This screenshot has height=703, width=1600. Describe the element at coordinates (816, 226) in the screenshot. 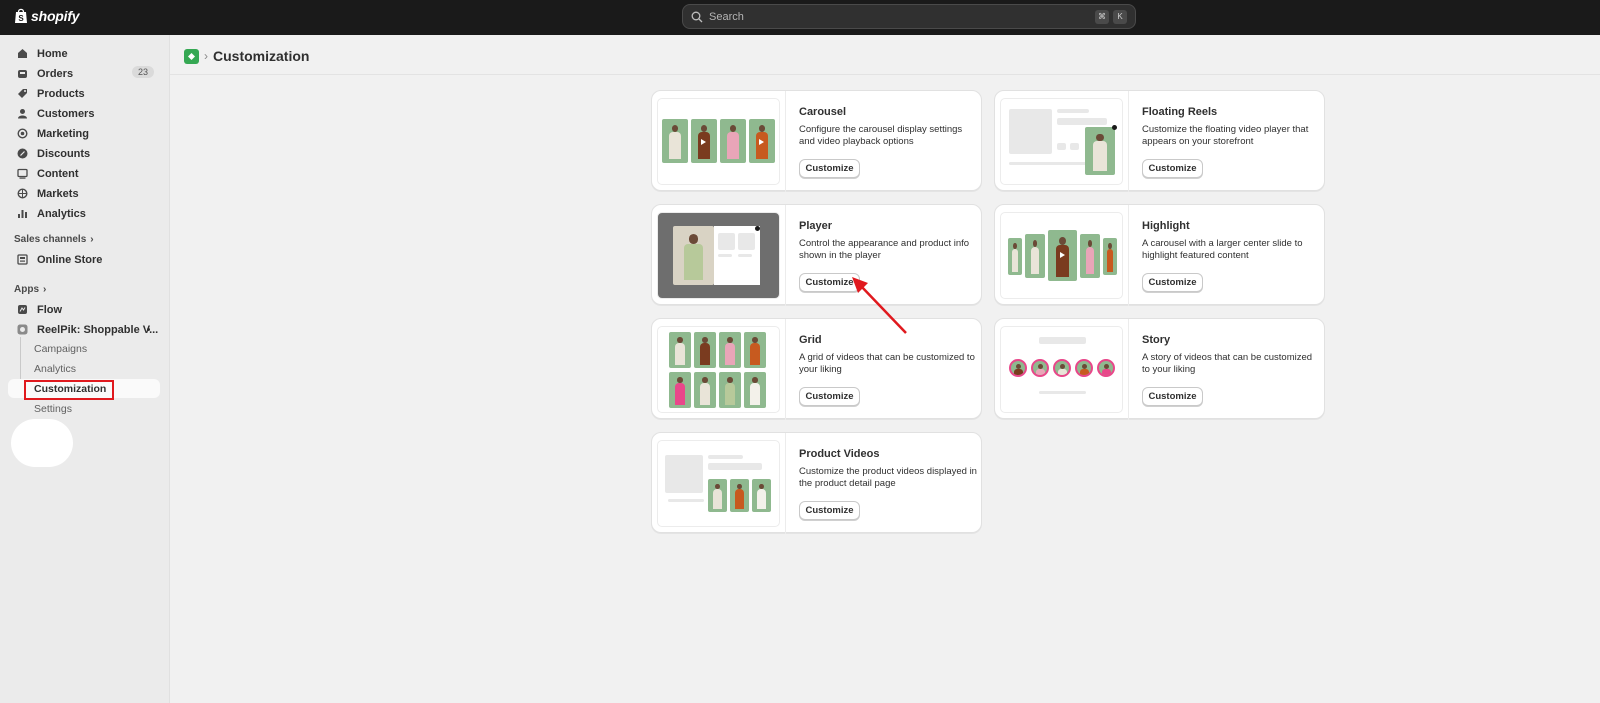

I see `card-title: Player` at that location.